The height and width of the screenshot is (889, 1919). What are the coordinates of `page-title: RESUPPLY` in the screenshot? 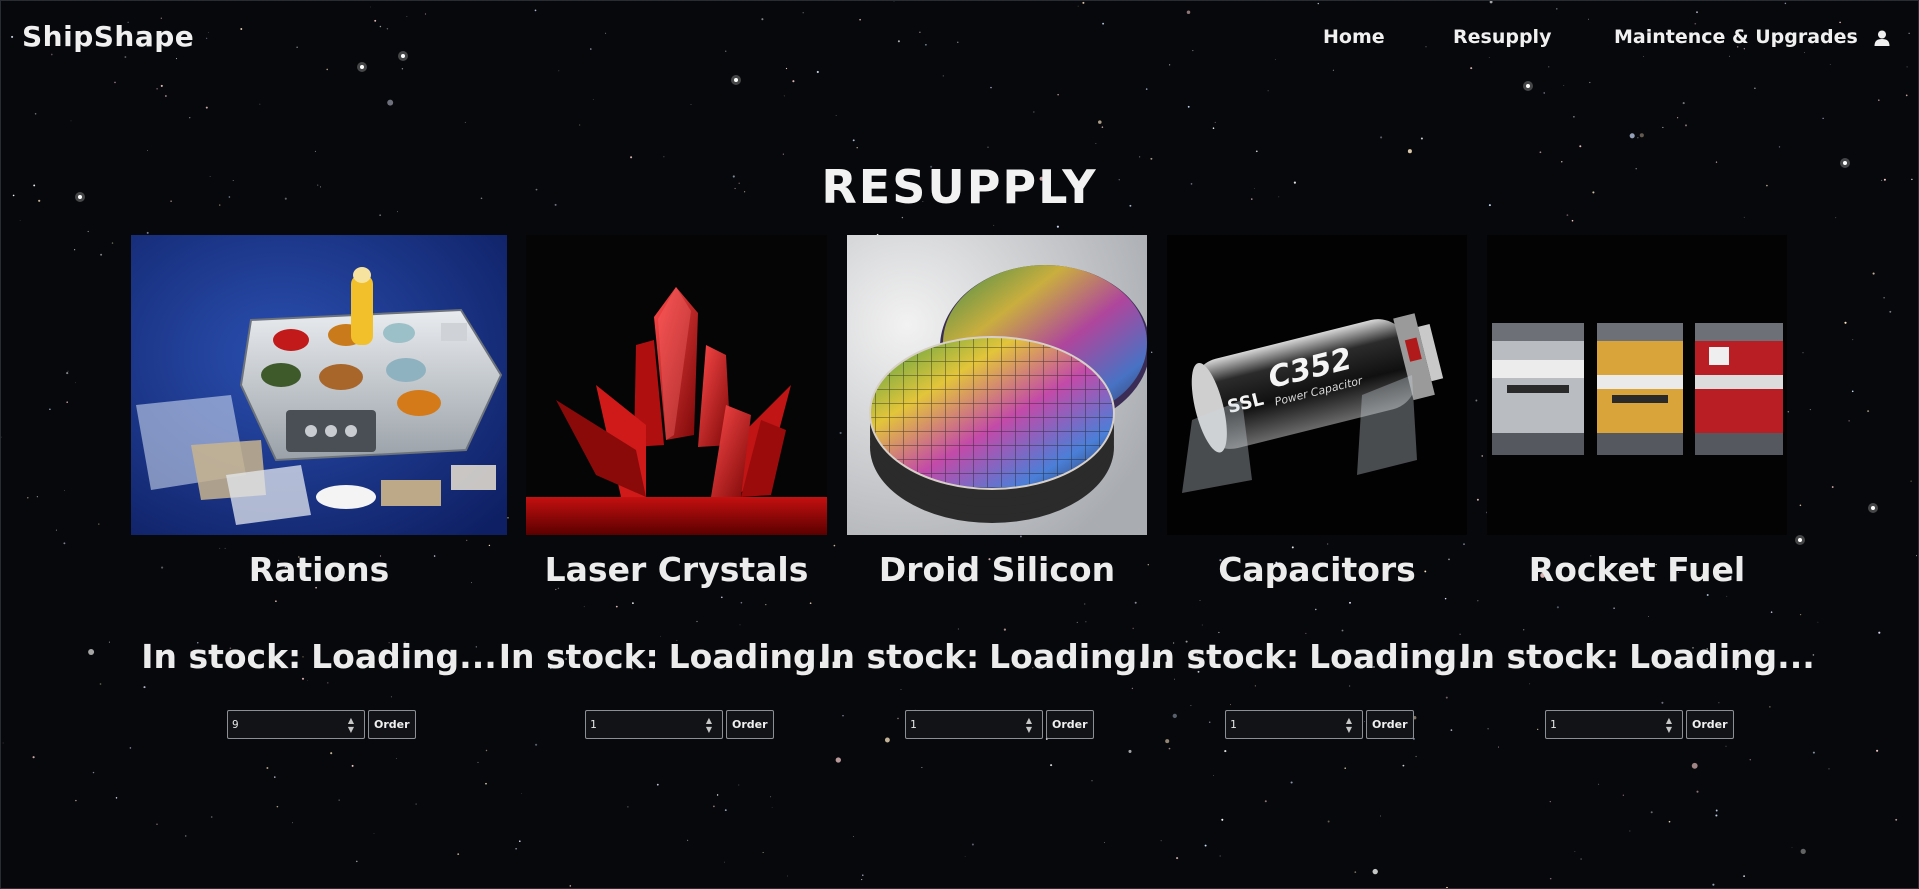 It's located at (959, 187).